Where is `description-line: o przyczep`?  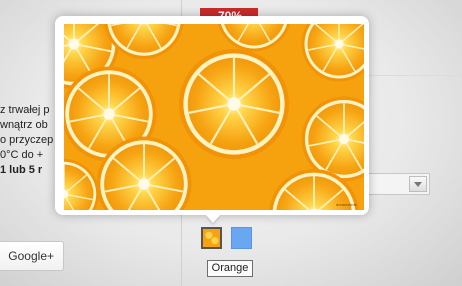 description-line: o przyczep is located at coordinates (27, 140).